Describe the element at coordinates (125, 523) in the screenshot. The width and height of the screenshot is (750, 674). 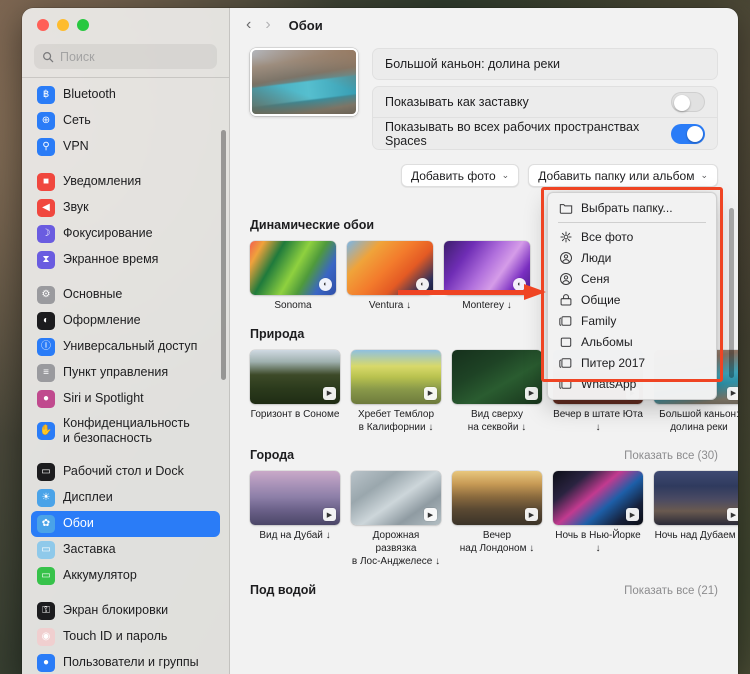
I see `sidebar-item-обои: ✿ Обои` at that location.